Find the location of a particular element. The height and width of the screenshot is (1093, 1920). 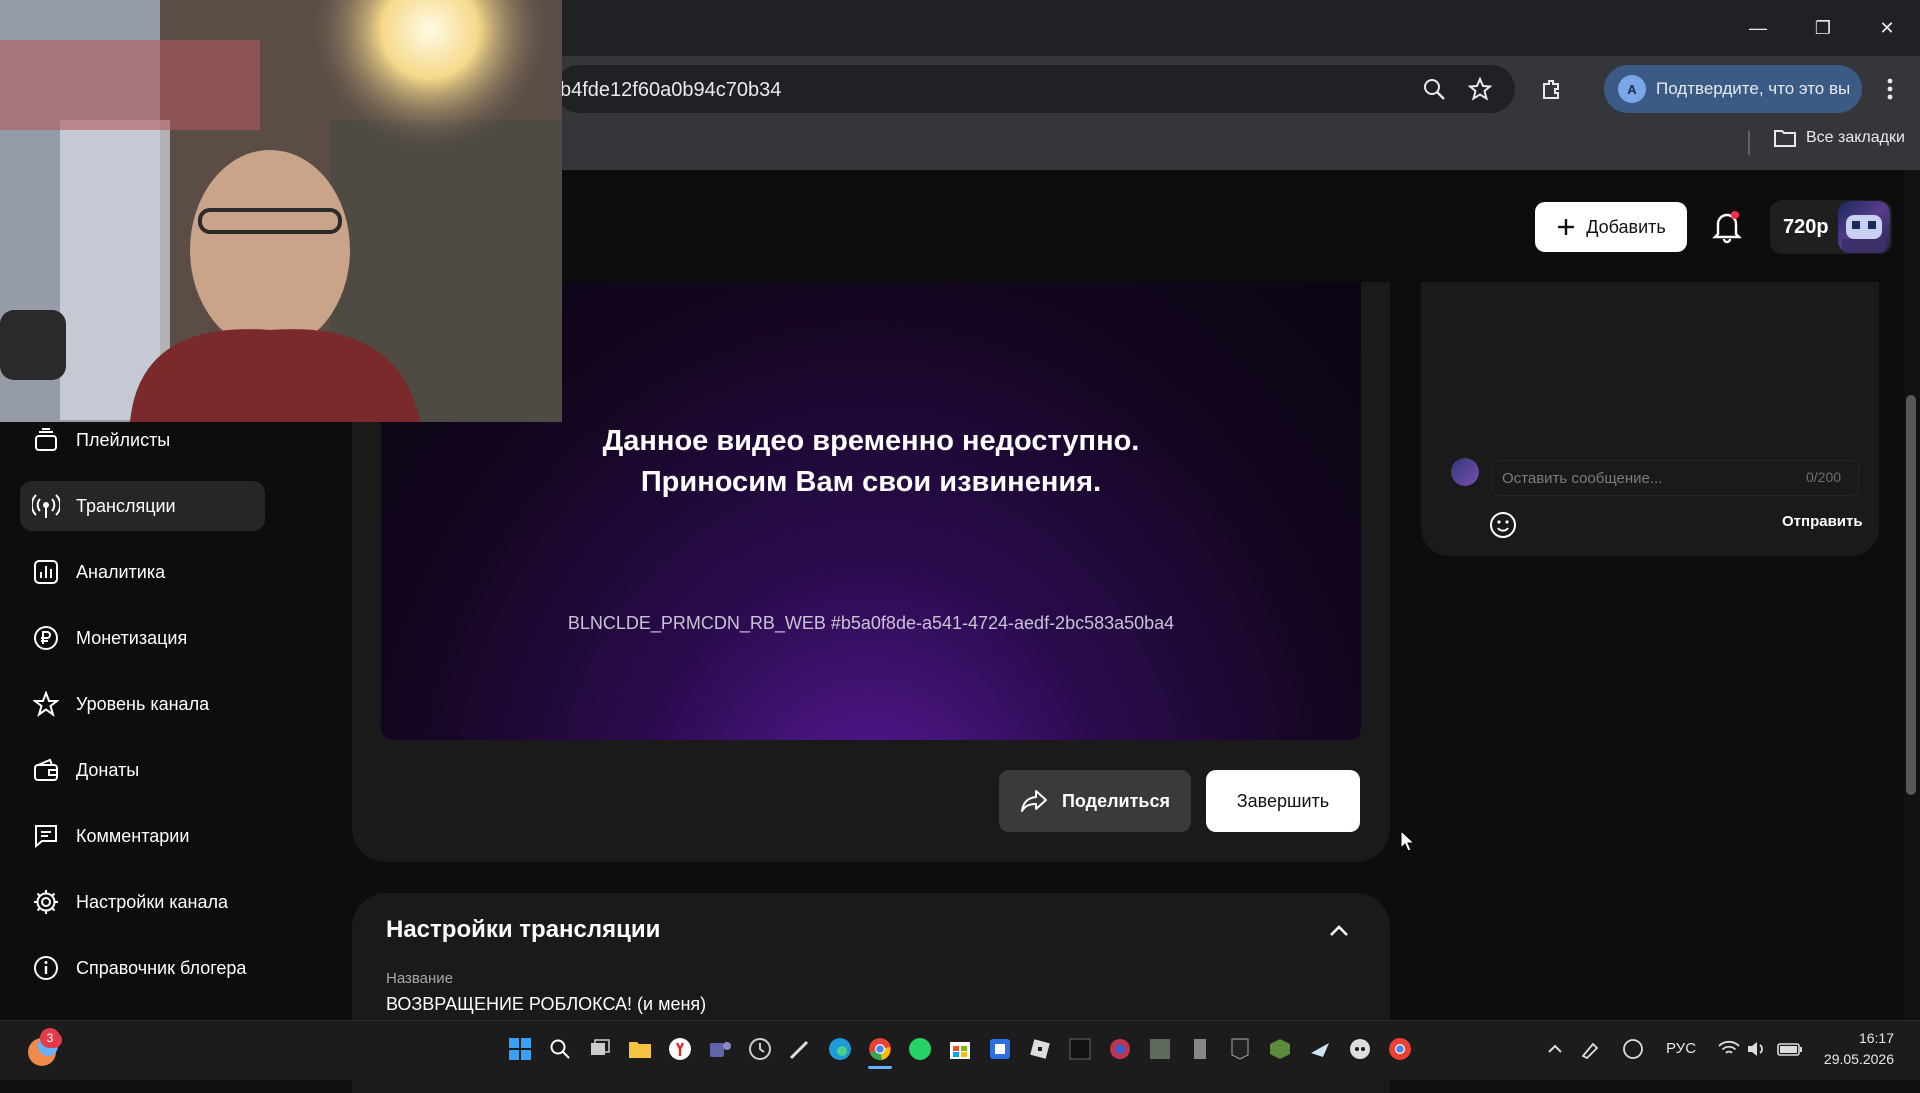

wifi-icon is located at coordinates (1729, 1049).